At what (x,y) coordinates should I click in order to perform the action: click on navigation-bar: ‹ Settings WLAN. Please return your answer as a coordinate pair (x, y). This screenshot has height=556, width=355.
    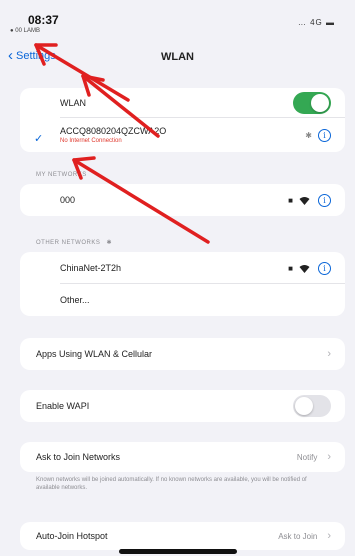
    Looking at the image, I should click on (177, 56).